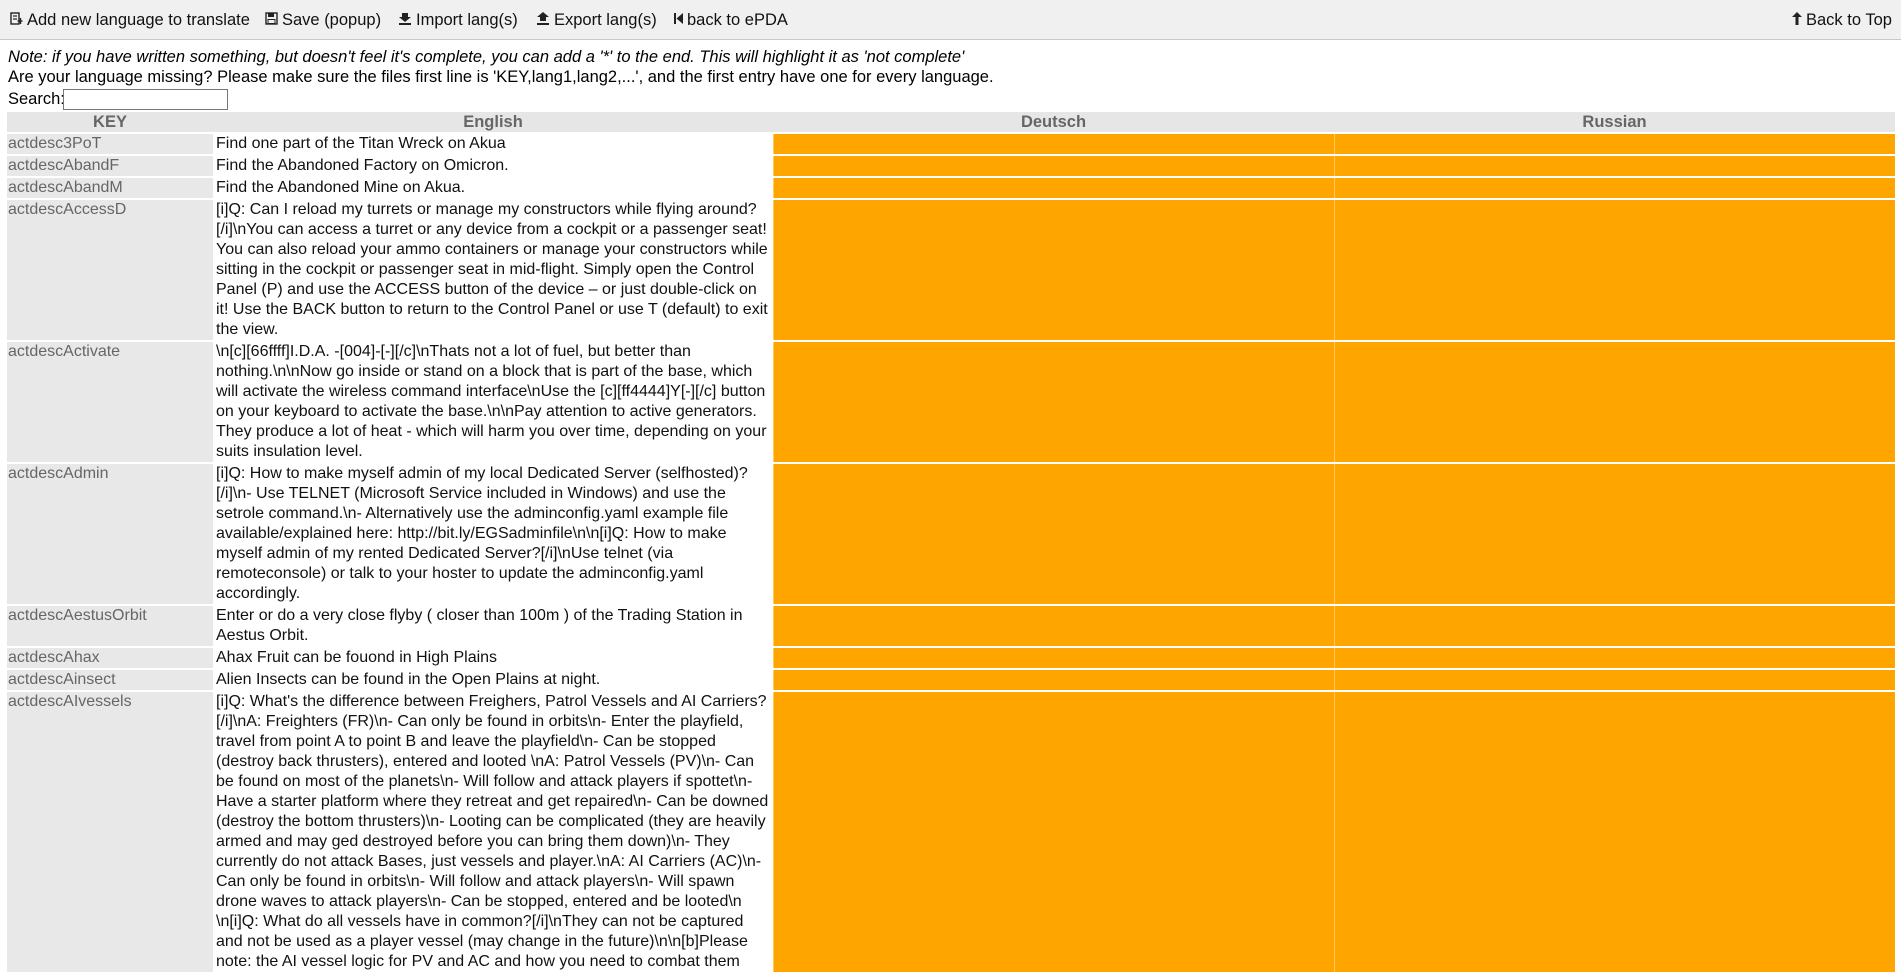 This screenshot has width=1901, height=972. What do you see at coordinates (110, 832) in the screenshot?
I see `row-key-cell: actdescAIvessels` at bounding box center [110, 832].